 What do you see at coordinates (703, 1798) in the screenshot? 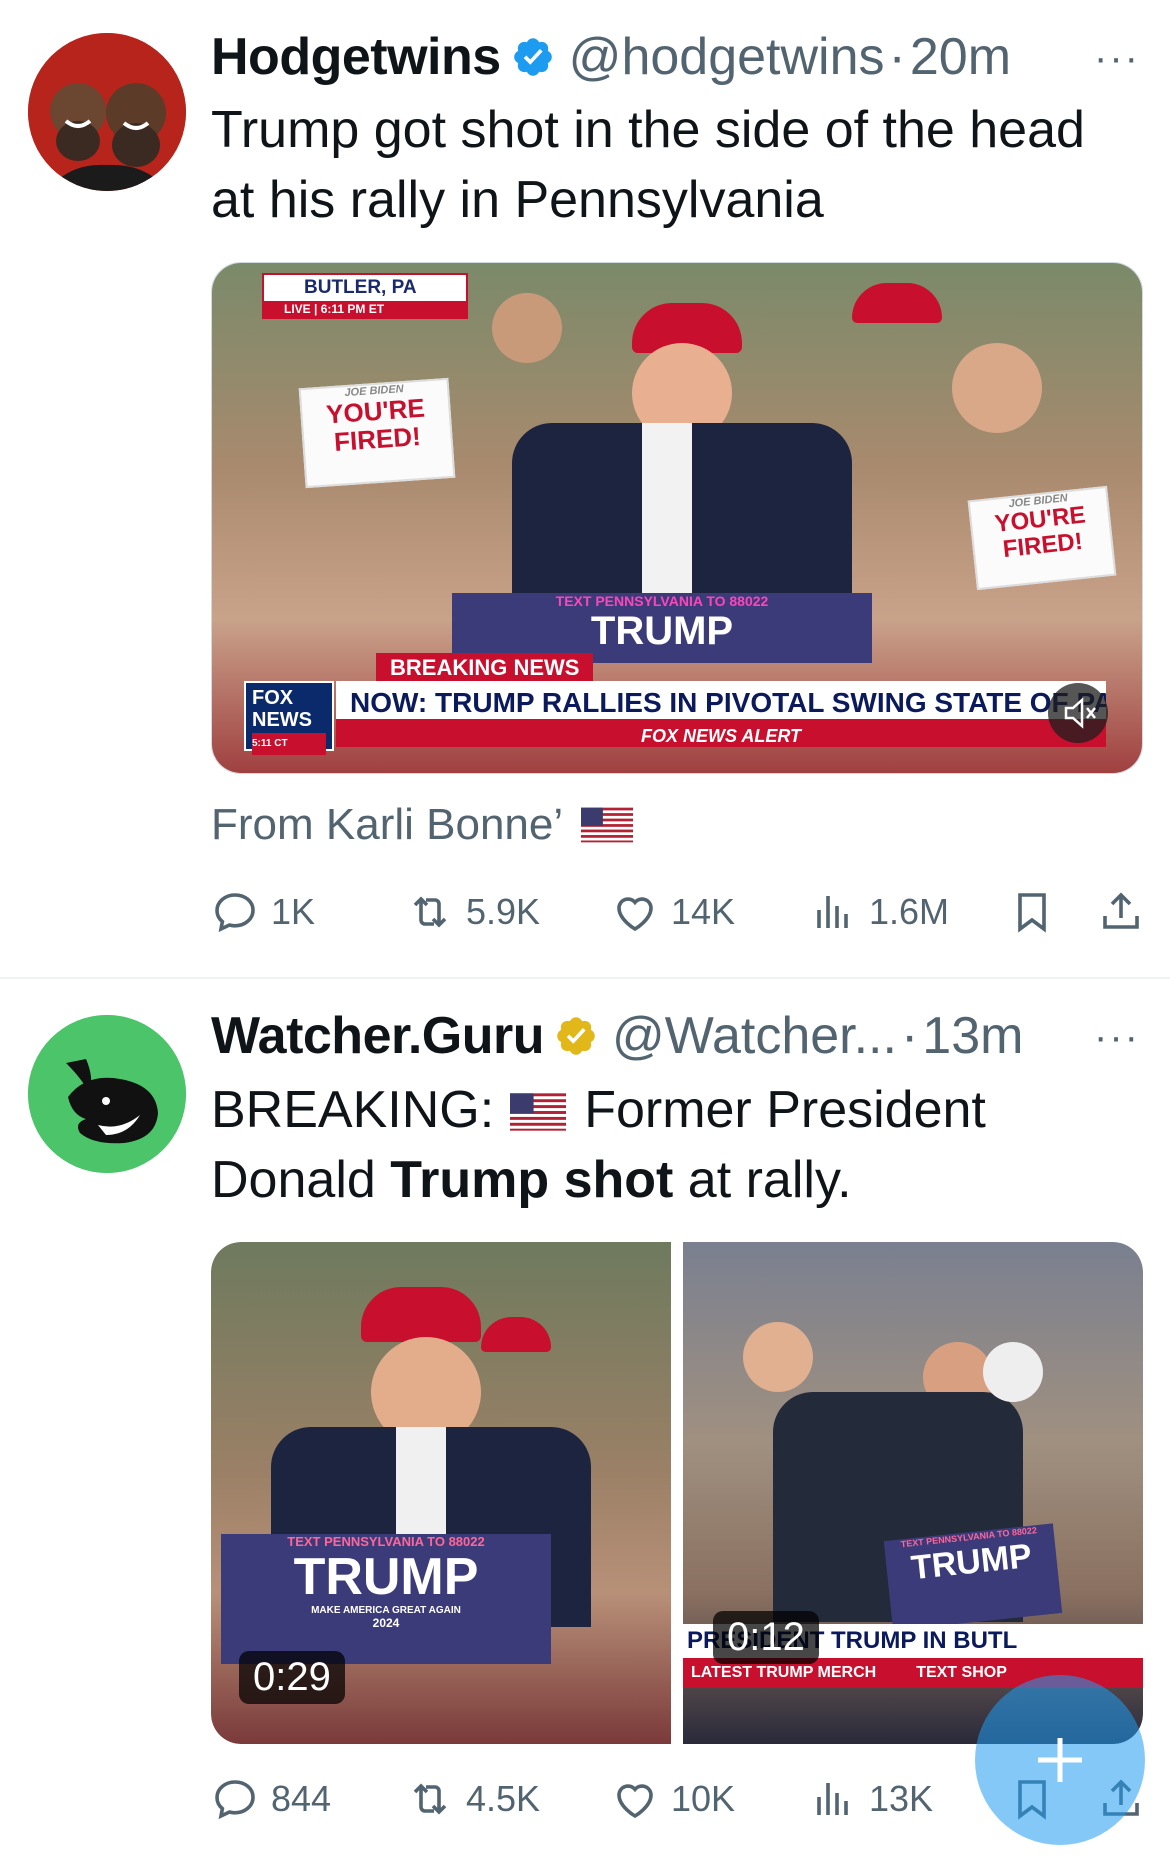
I see `like-count: 10K` at bounding box center [703, 1798].